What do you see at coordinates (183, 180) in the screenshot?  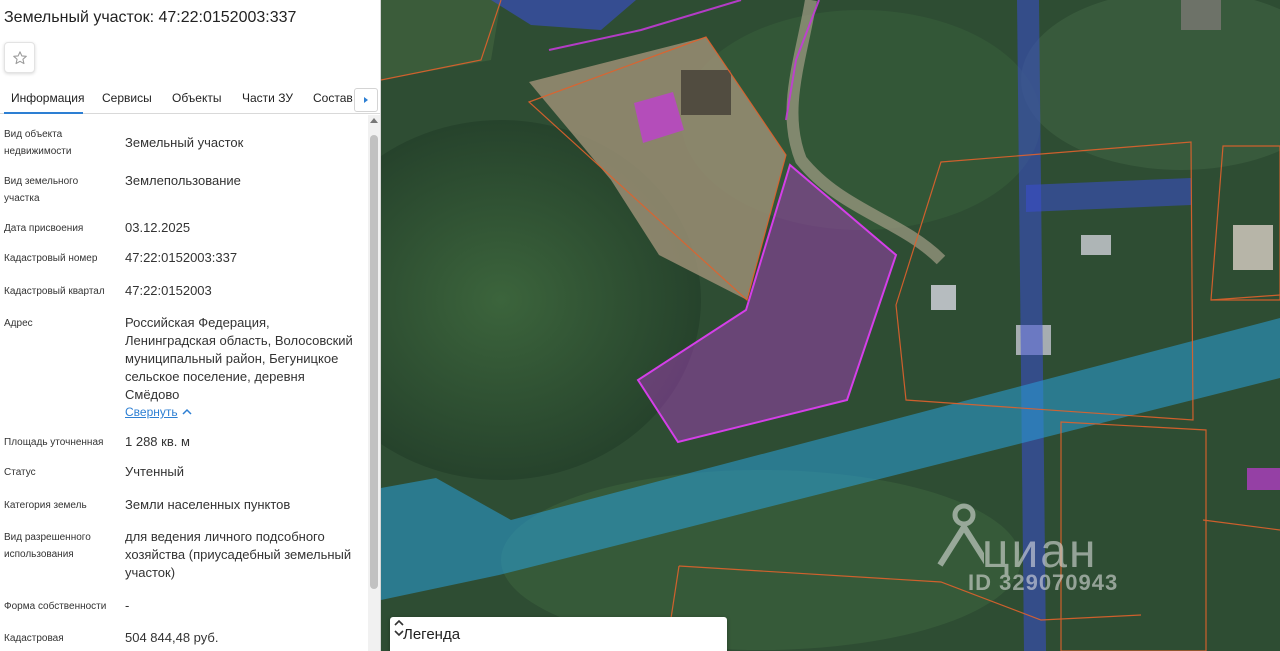 I see `field-value: Землепользование` at bounding box center [183, 180].